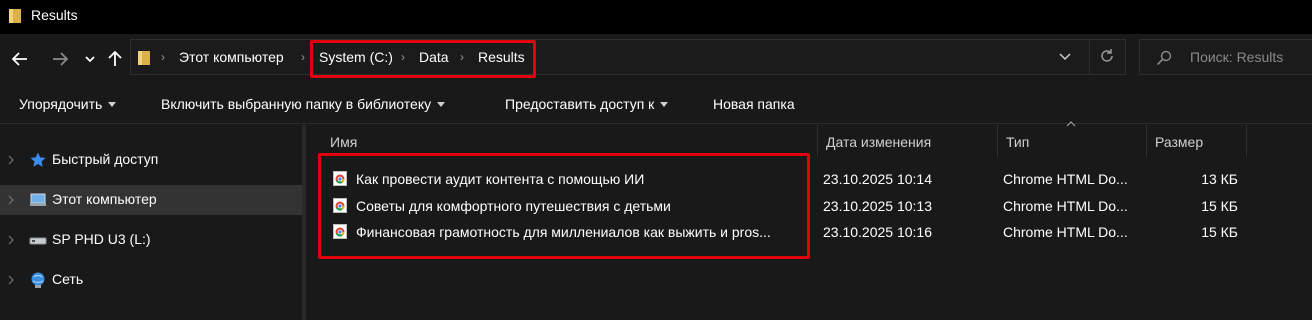 This screenshot has height=320, width=1312. I want to click on sidebar-item-this-pc: Этот компьютер, so click(151, 200).